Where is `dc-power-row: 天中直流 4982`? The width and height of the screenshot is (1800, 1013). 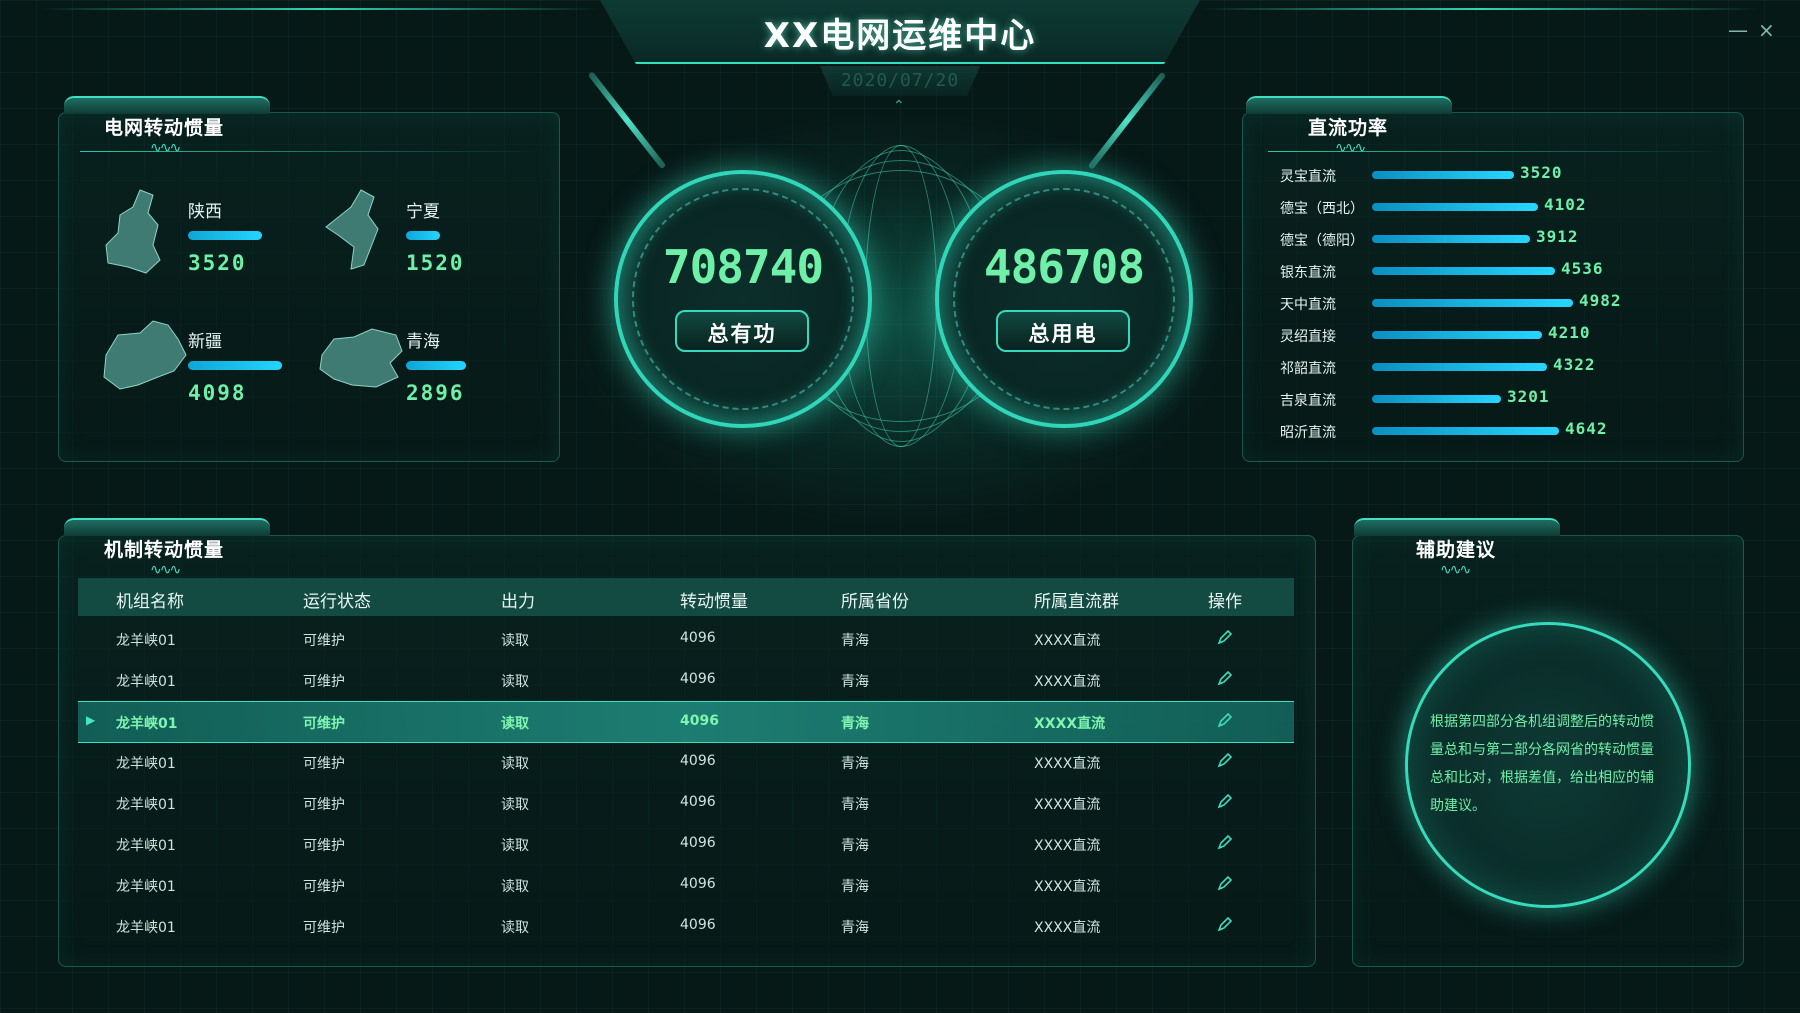
dc-power-row: 天中直流 4982 is located at coordinates (1495, 303).